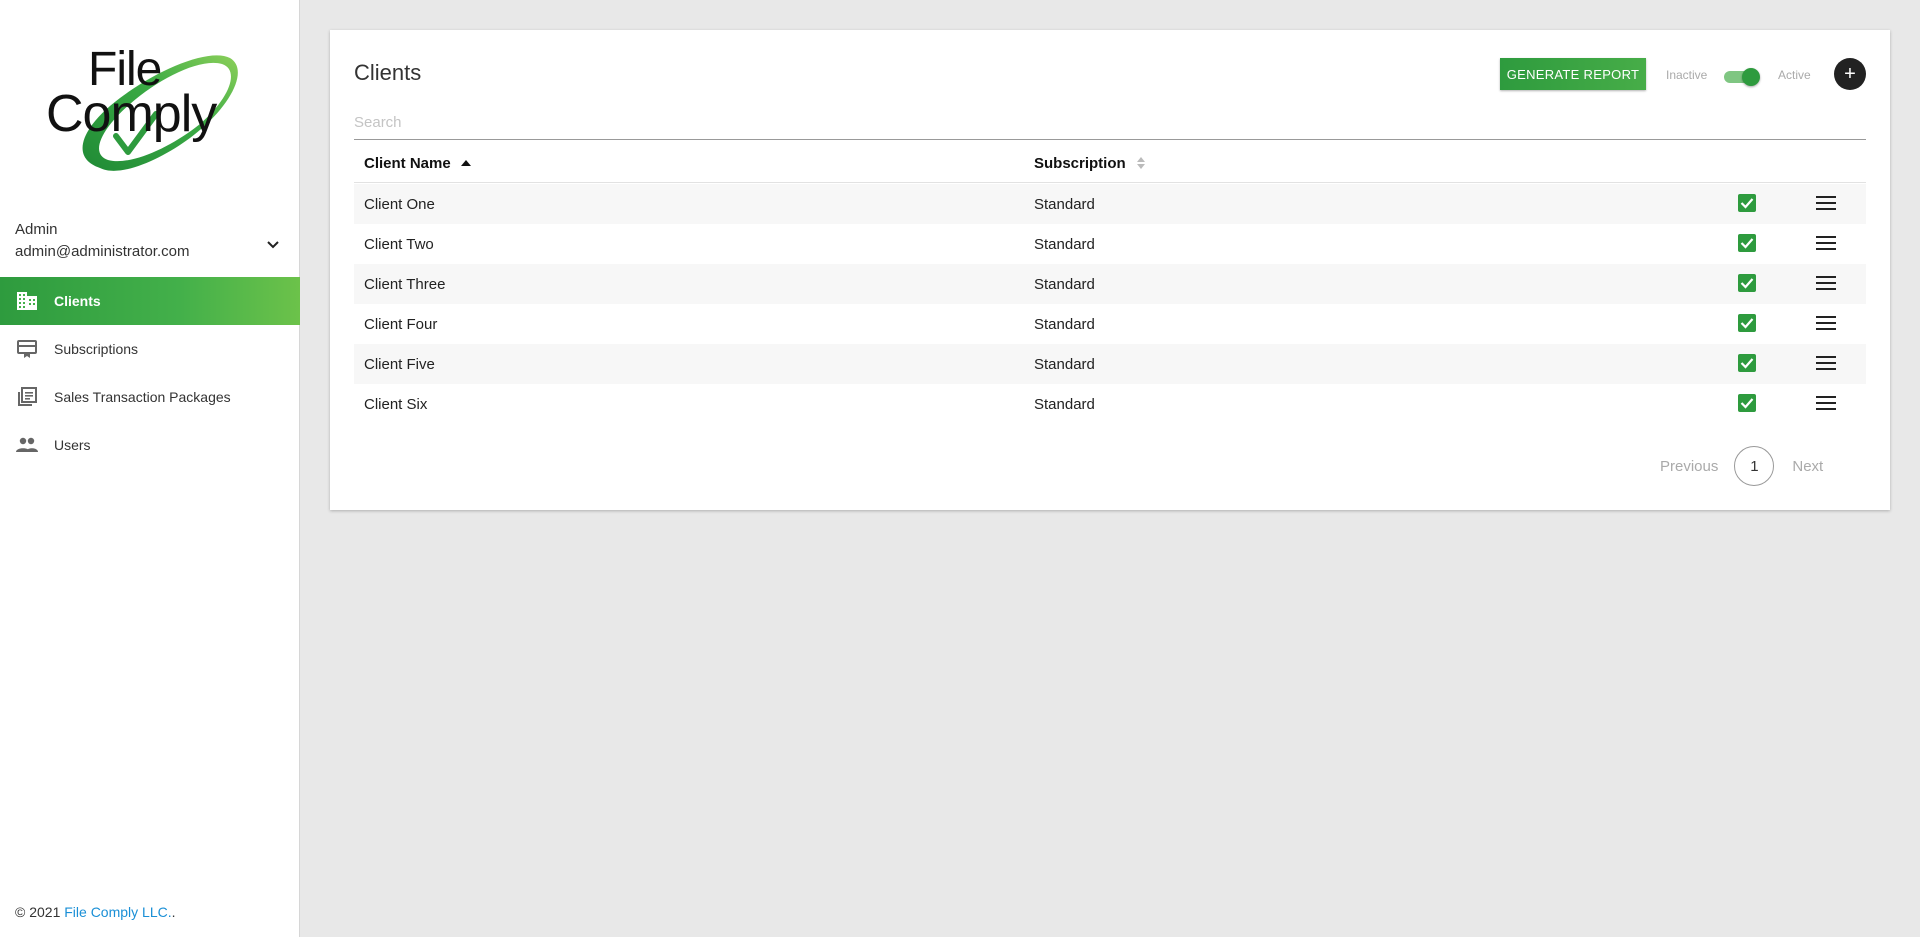 This screenshot has width=1920, height=937. What do you see at coordinates (1794, 75) in the screenshot?
I see `active-label: Active` at bounding box center [1794, 75].